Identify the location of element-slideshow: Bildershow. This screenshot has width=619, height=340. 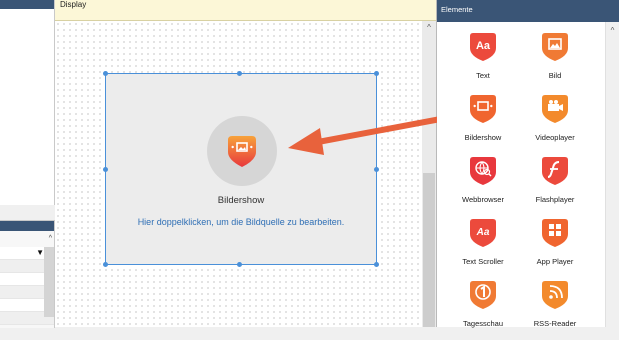
(483, 124).